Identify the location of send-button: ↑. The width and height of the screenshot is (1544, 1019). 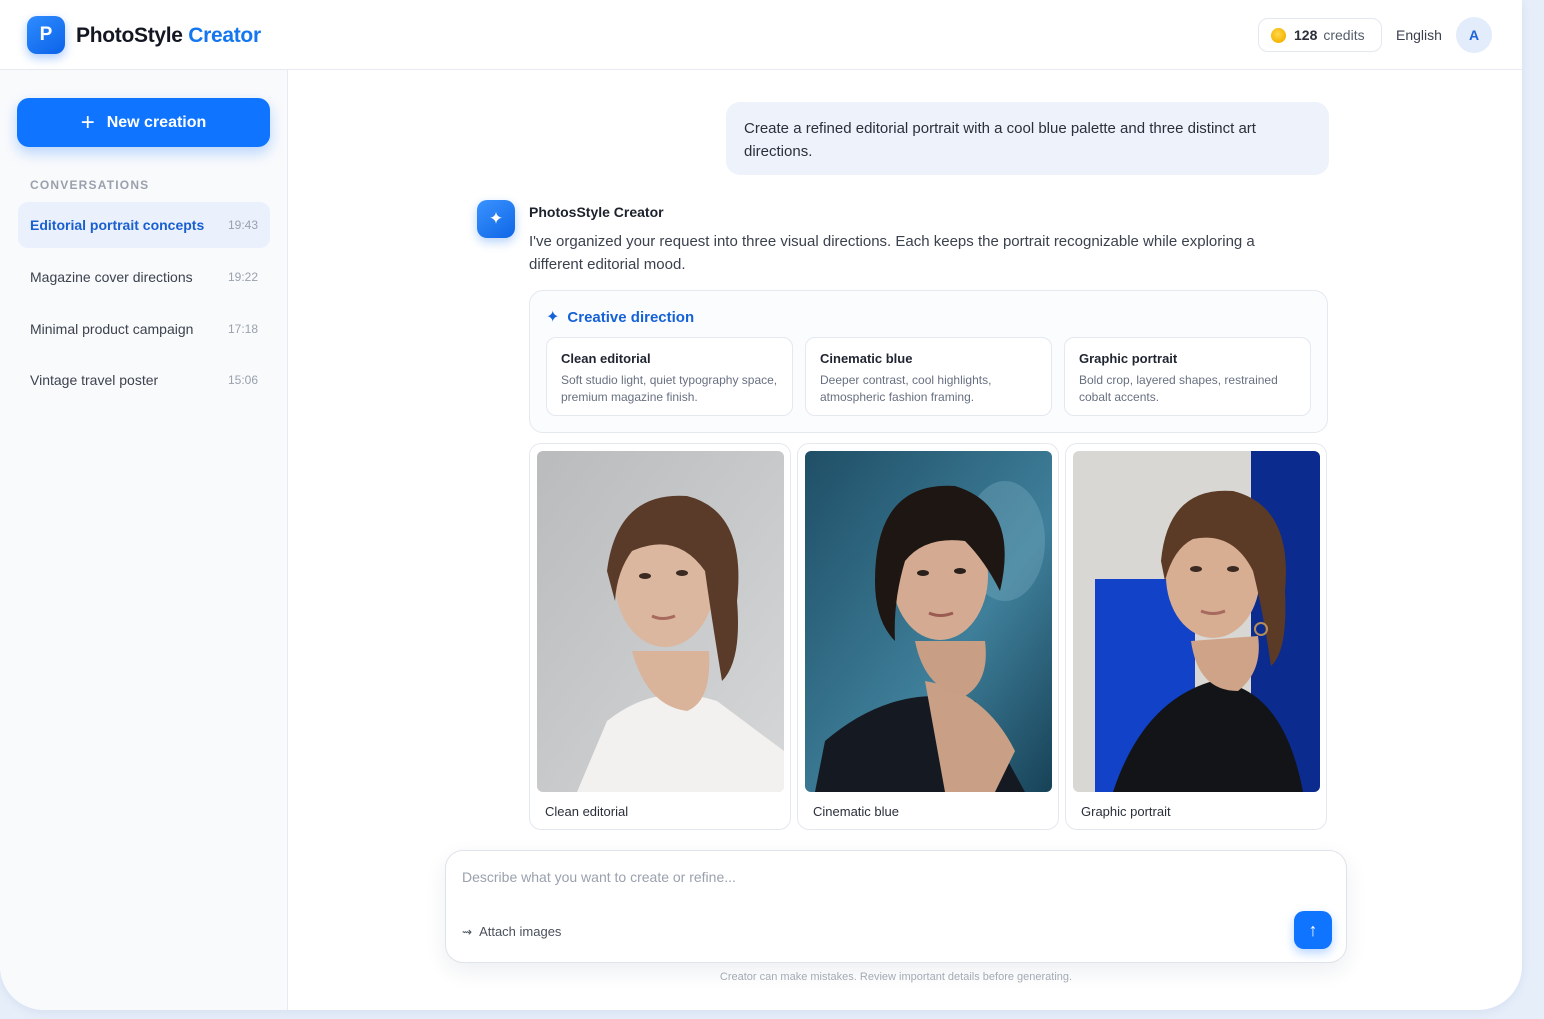
(1313, 930).